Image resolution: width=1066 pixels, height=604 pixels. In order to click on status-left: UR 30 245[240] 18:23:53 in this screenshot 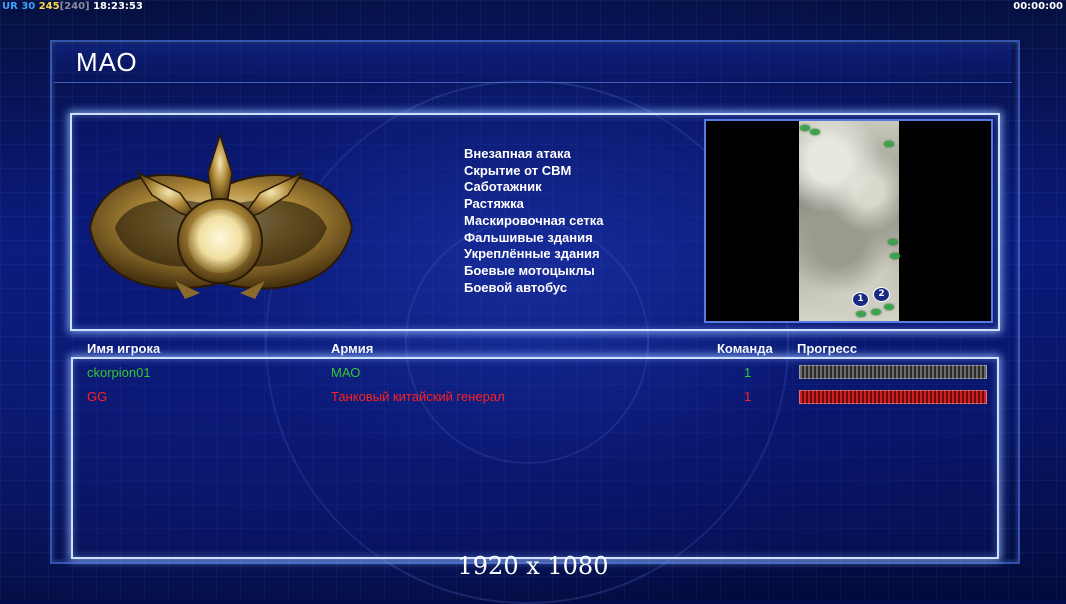, I will do `click(72, 6)`.